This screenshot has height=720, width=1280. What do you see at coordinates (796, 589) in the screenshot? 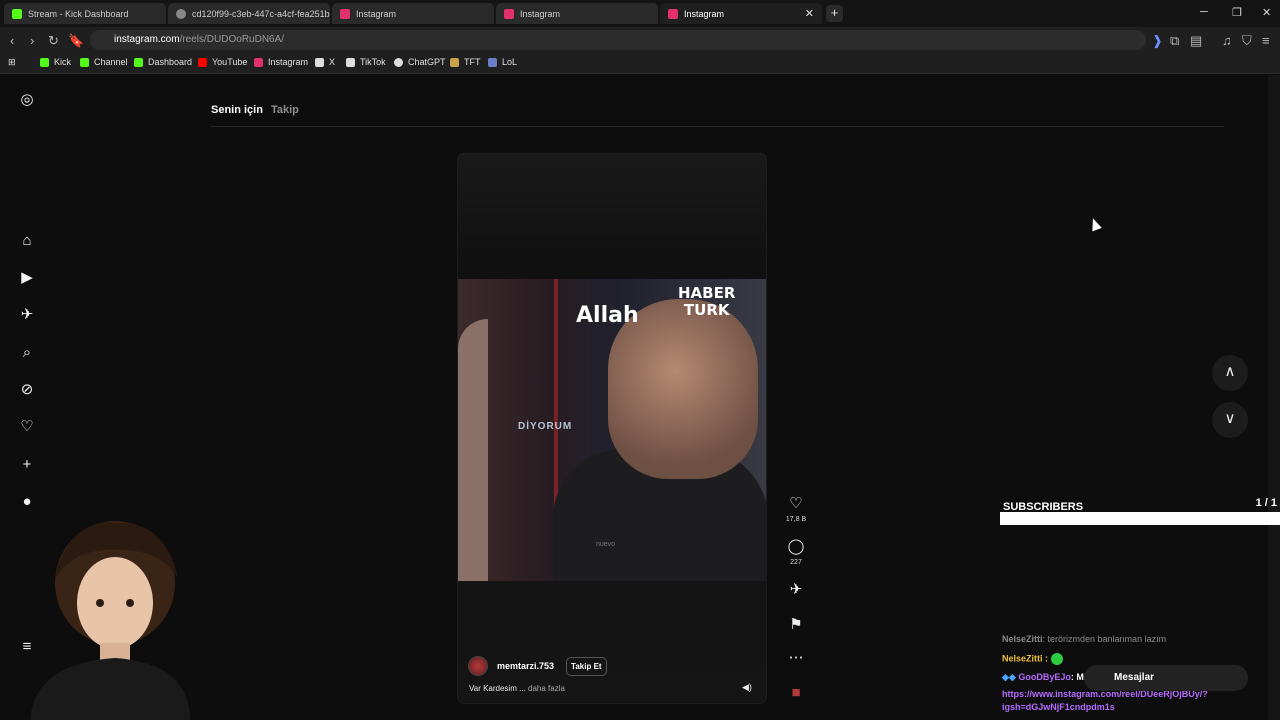
I see `share-icon: ✈` at bounding box center [796, 589].